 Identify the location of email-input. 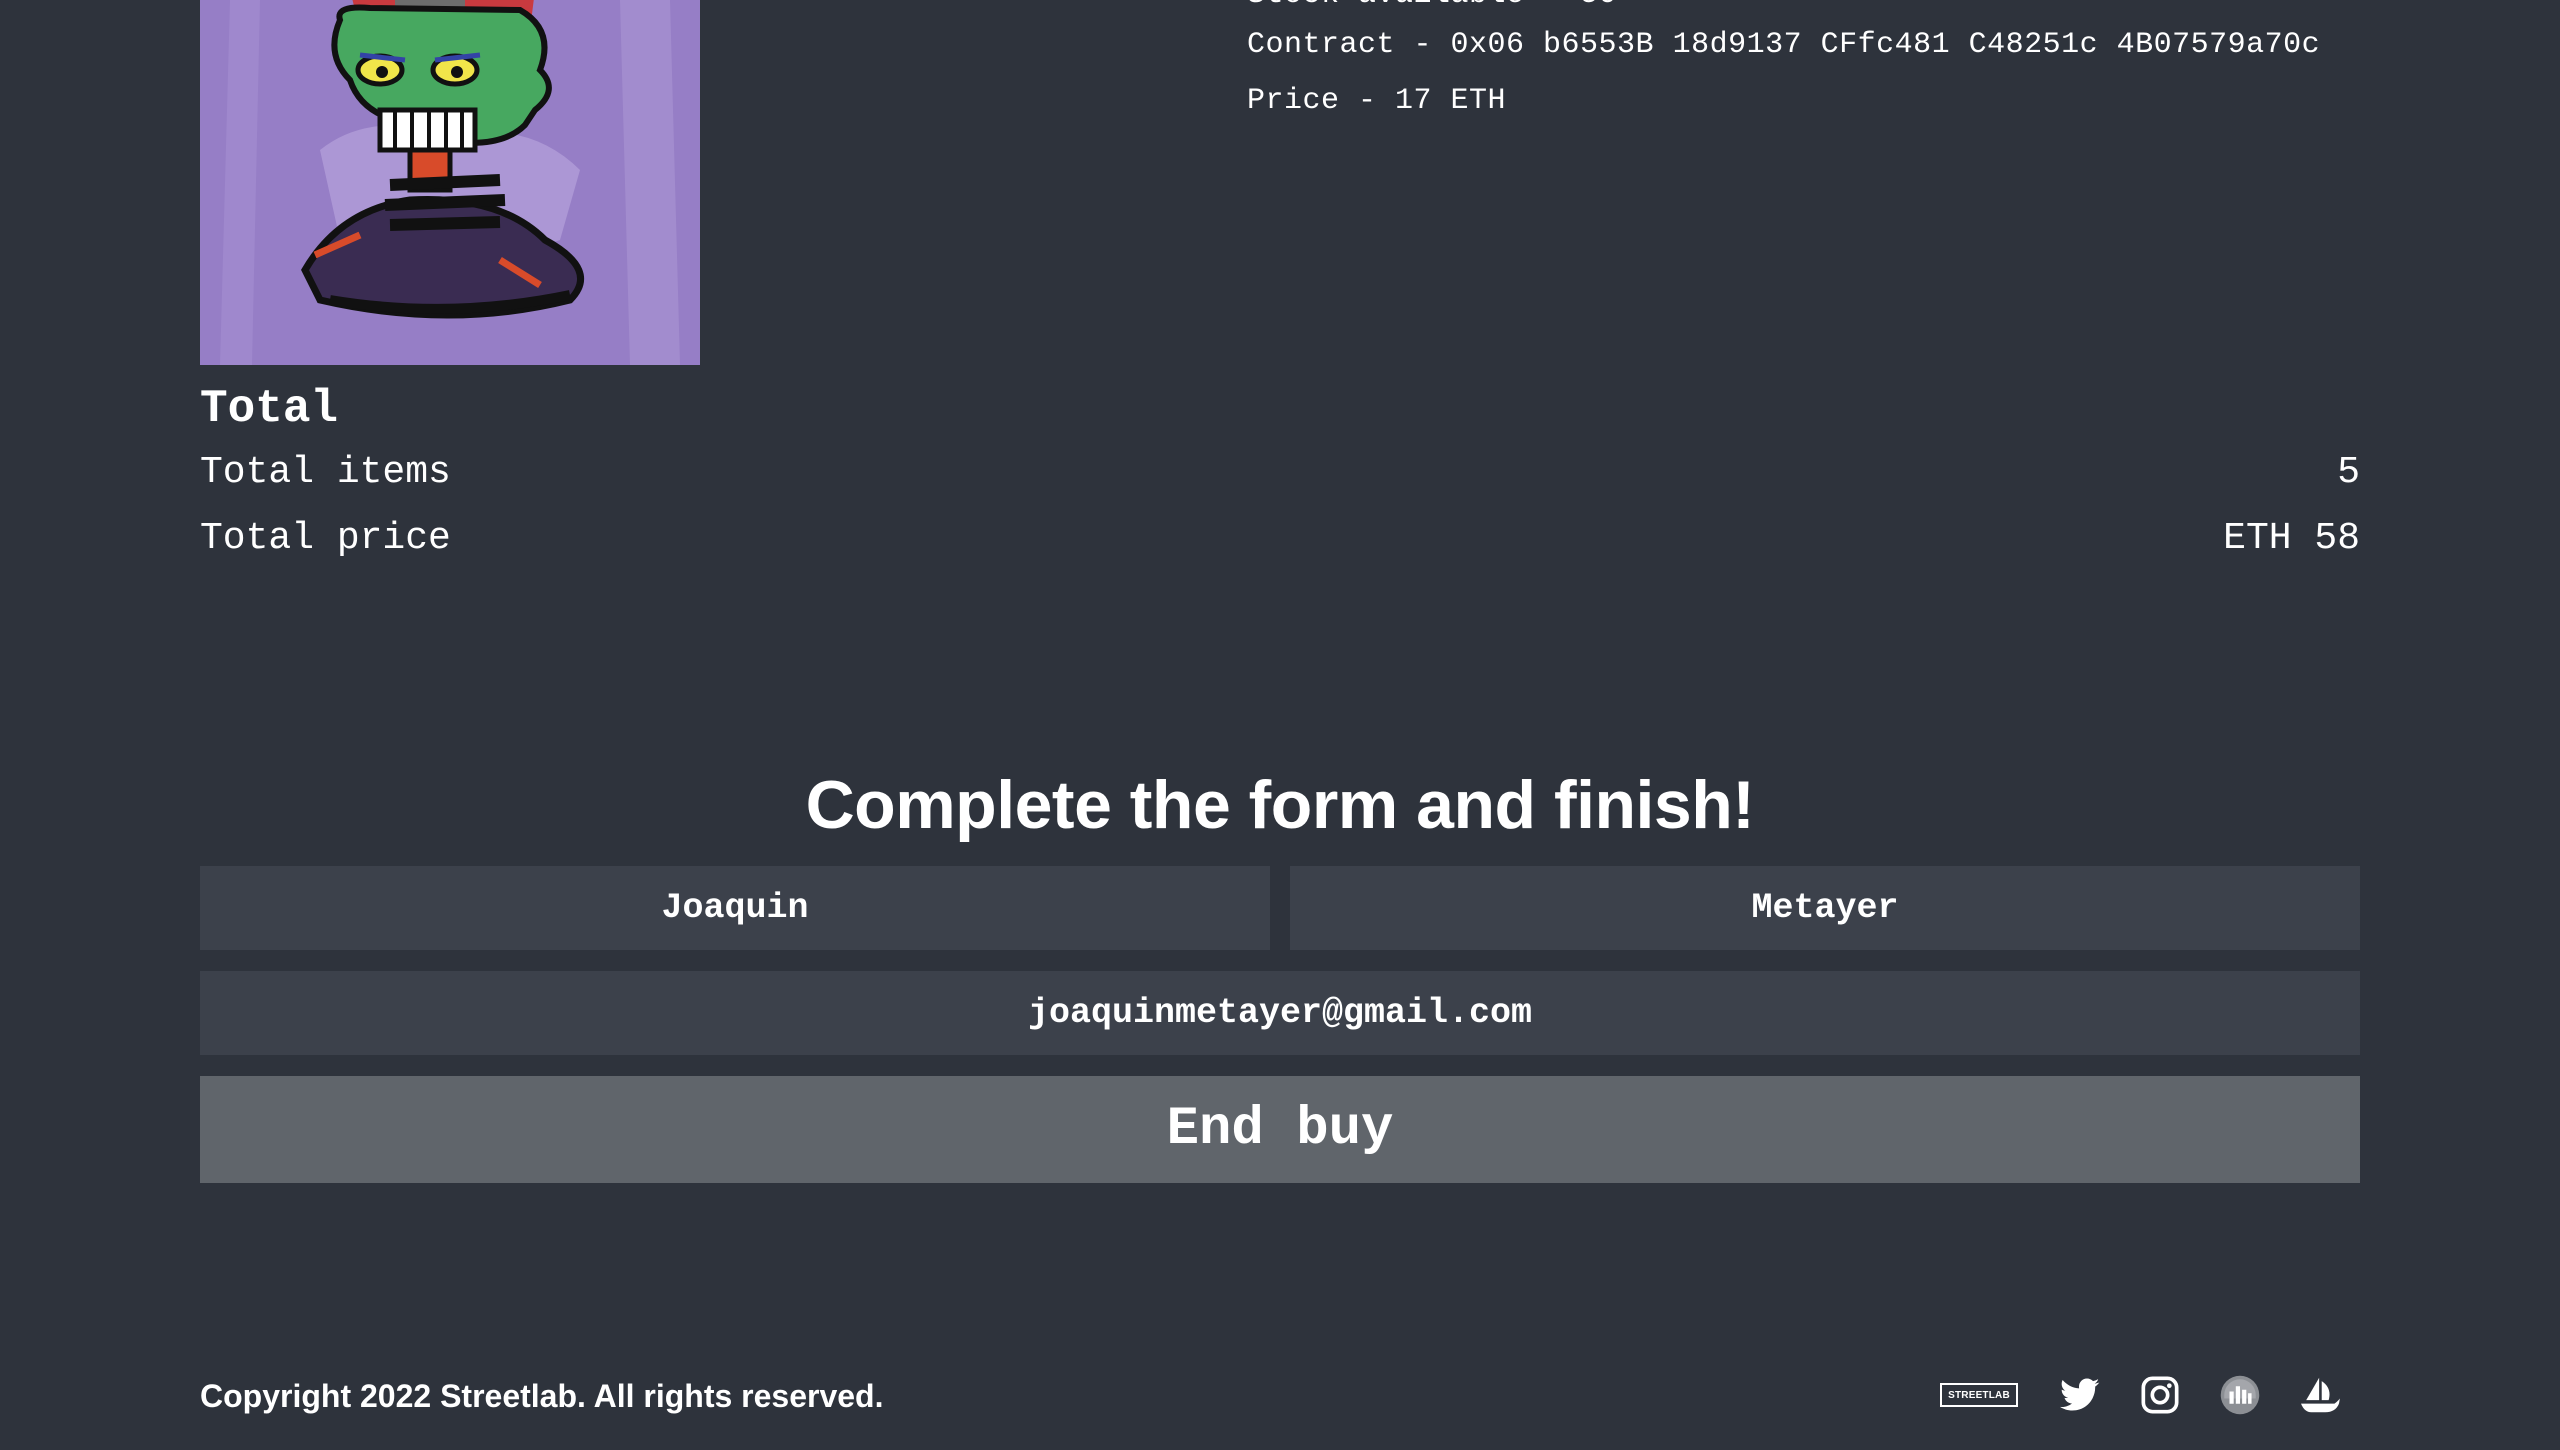
(1280, 1013).